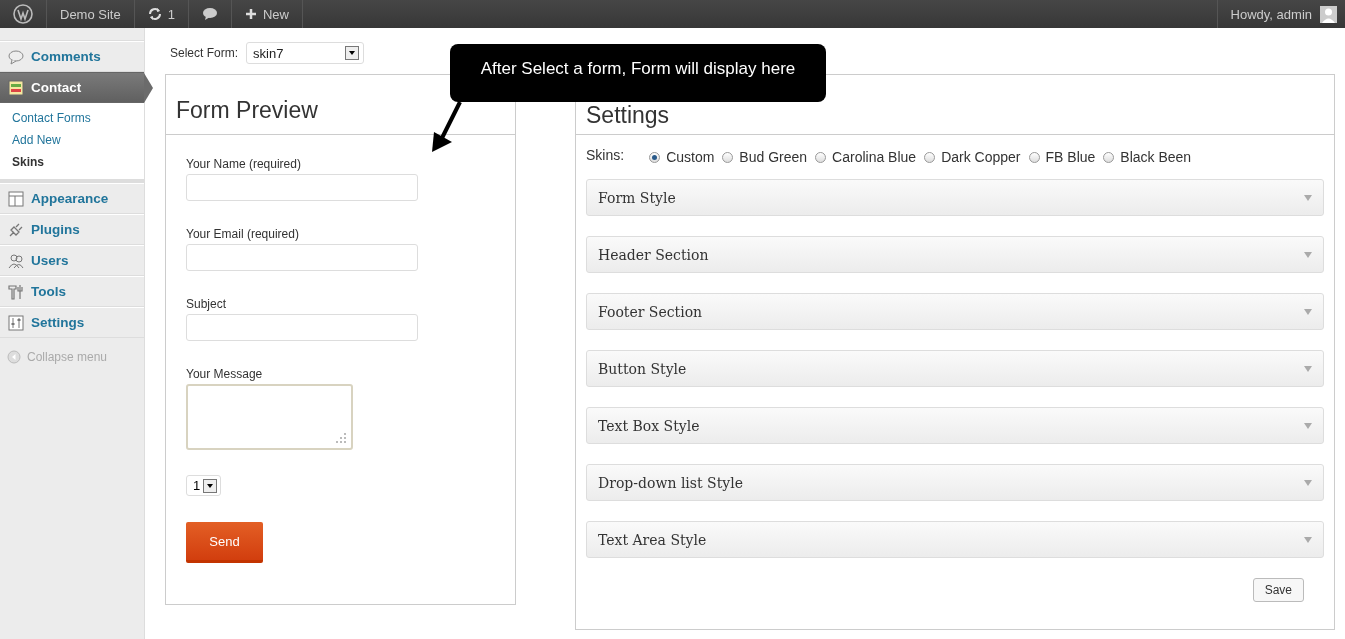  I want to click on skin-radio: Custom, so click(682, 157).